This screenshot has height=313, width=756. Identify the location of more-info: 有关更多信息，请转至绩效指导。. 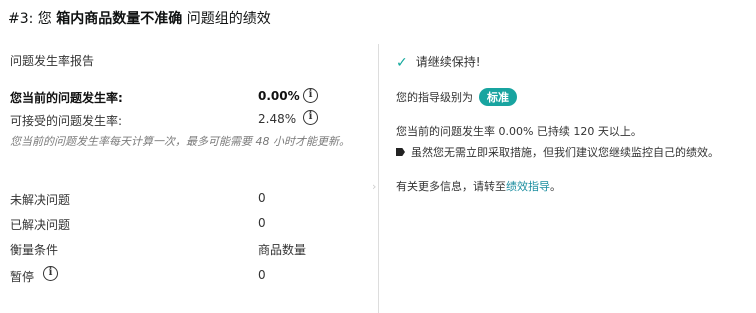
(478, 186).